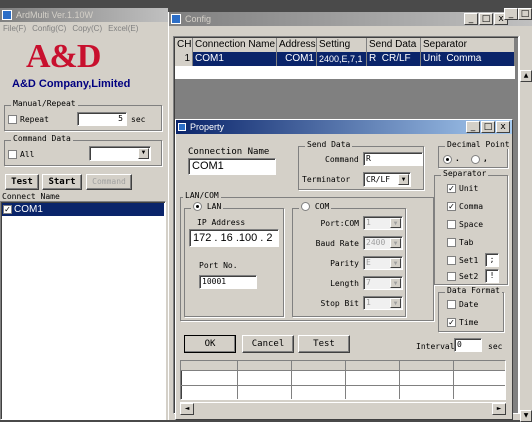  What do you see at coordinates (84, 15) in the screenshot?
I see `main-window-titlebar: ArdMulti Ver.1.10W` at bounding box center [84, 15].